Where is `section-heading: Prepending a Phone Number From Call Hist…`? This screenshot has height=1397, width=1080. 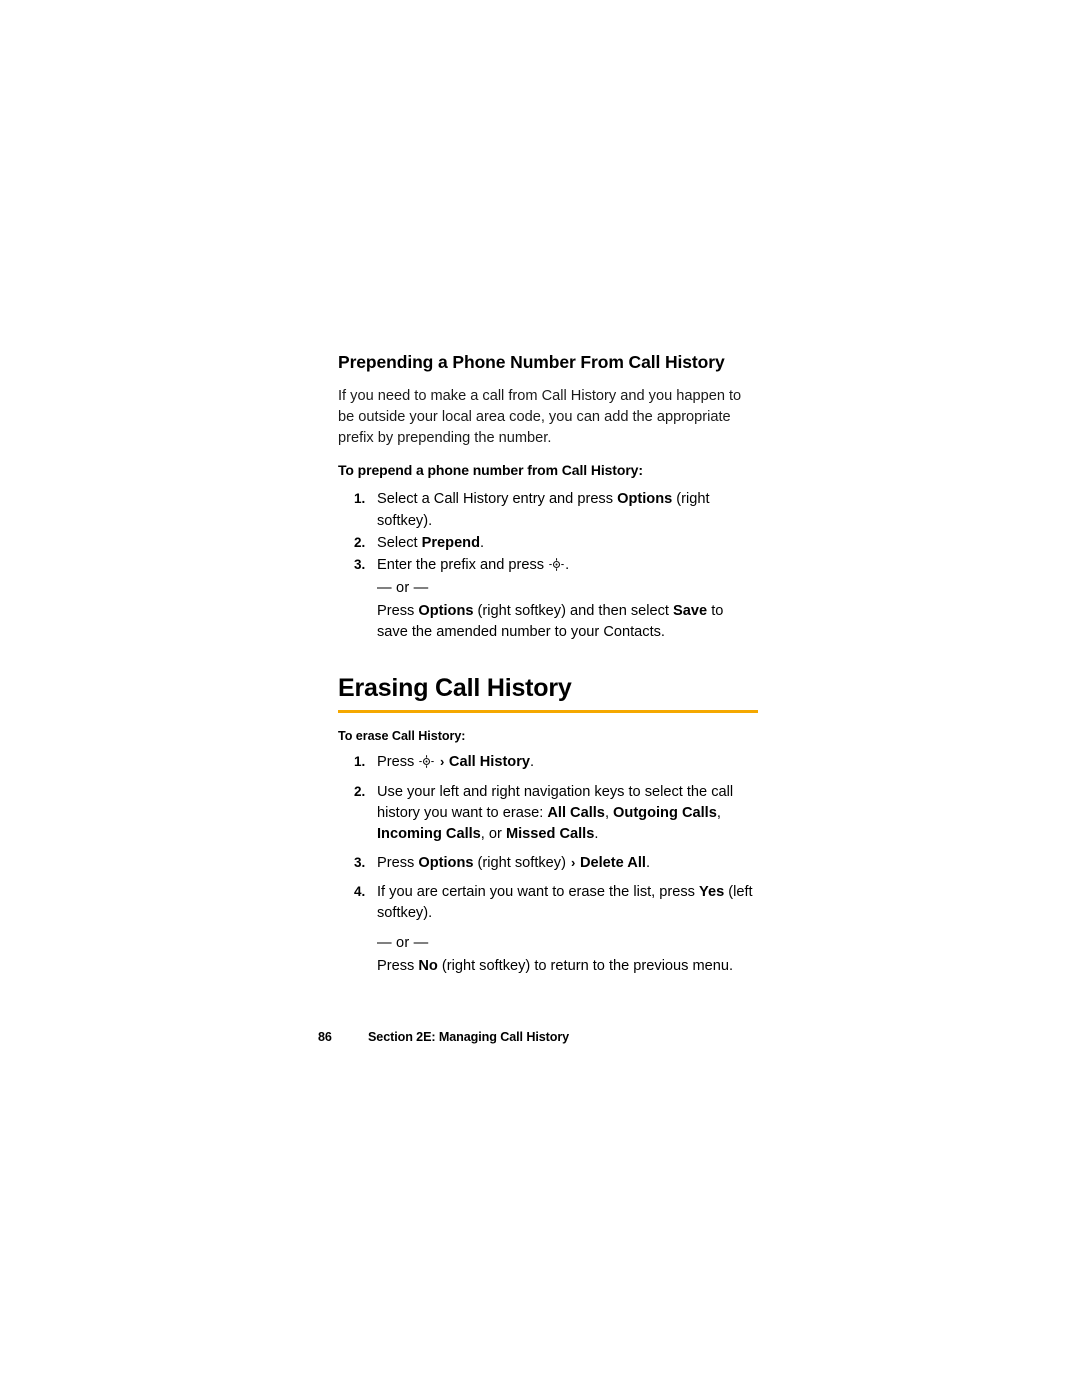 section-heading: Prepending a Phone Number From Call Hist… is located at coordinates (531, 362).